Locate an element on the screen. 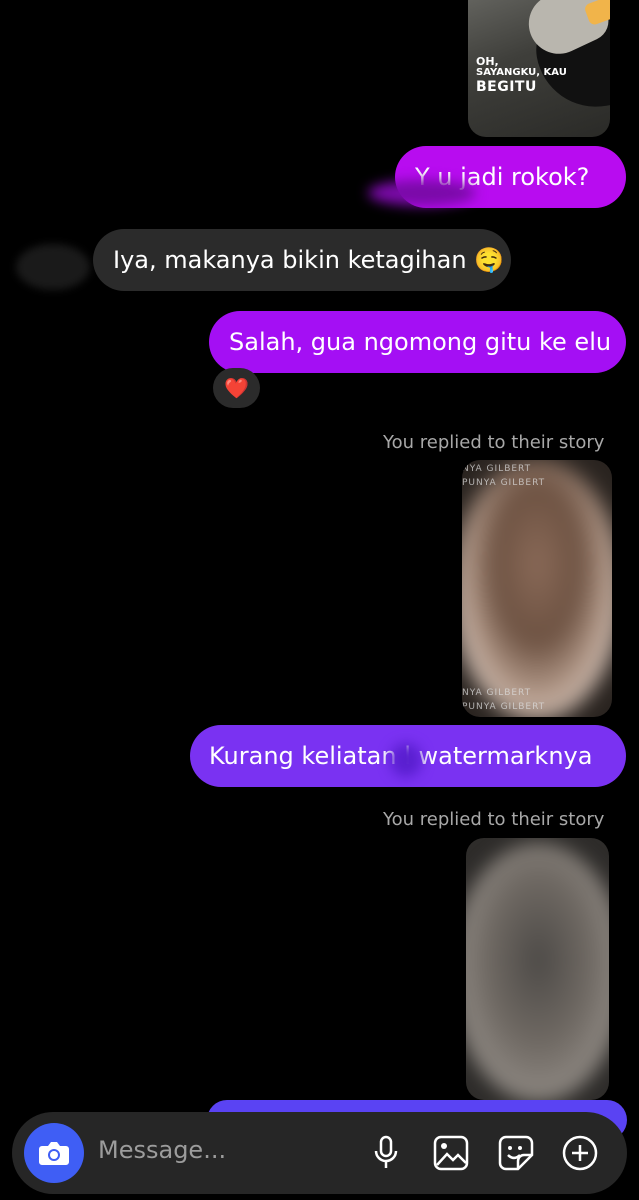 This screenshot has height=1200, width=639. message-text: Iya, makanya bikin ketagihan 🤤 is located at coordinates (309, 260).